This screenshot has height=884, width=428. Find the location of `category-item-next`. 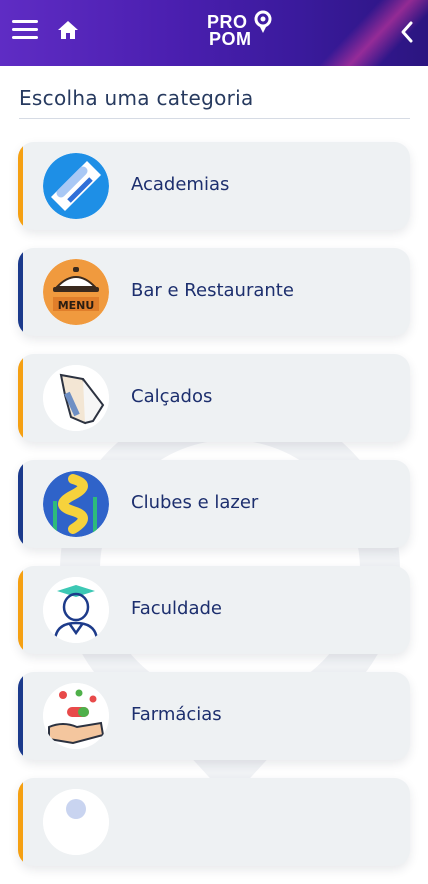

category-item-next is located at coordinates (214, 822).